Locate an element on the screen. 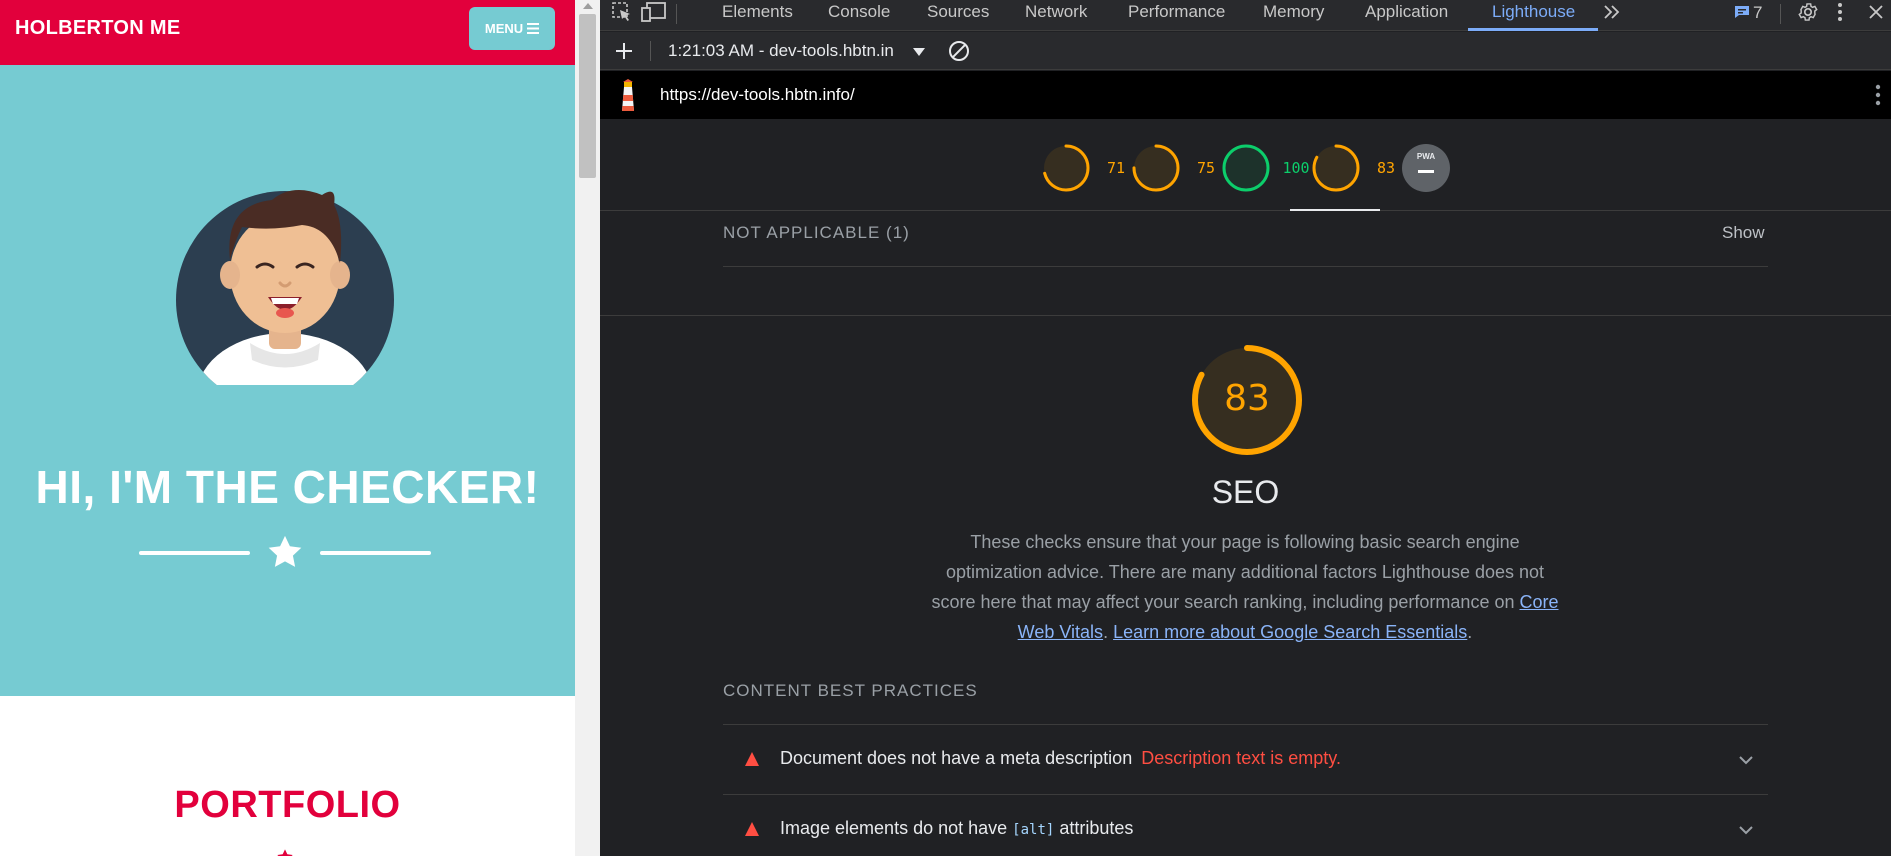  dropdown-arrow-icon is located at coordinates (919, 52).